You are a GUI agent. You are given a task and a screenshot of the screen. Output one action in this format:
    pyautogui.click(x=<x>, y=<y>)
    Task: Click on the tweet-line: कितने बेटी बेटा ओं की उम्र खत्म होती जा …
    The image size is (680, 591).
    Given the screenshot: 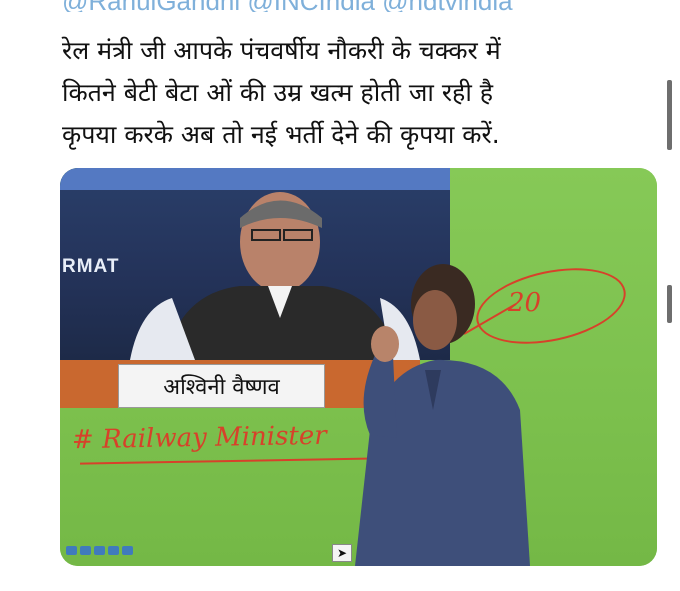 What is the action you would take?
    pyautogui.click(x=278, y=92)
    